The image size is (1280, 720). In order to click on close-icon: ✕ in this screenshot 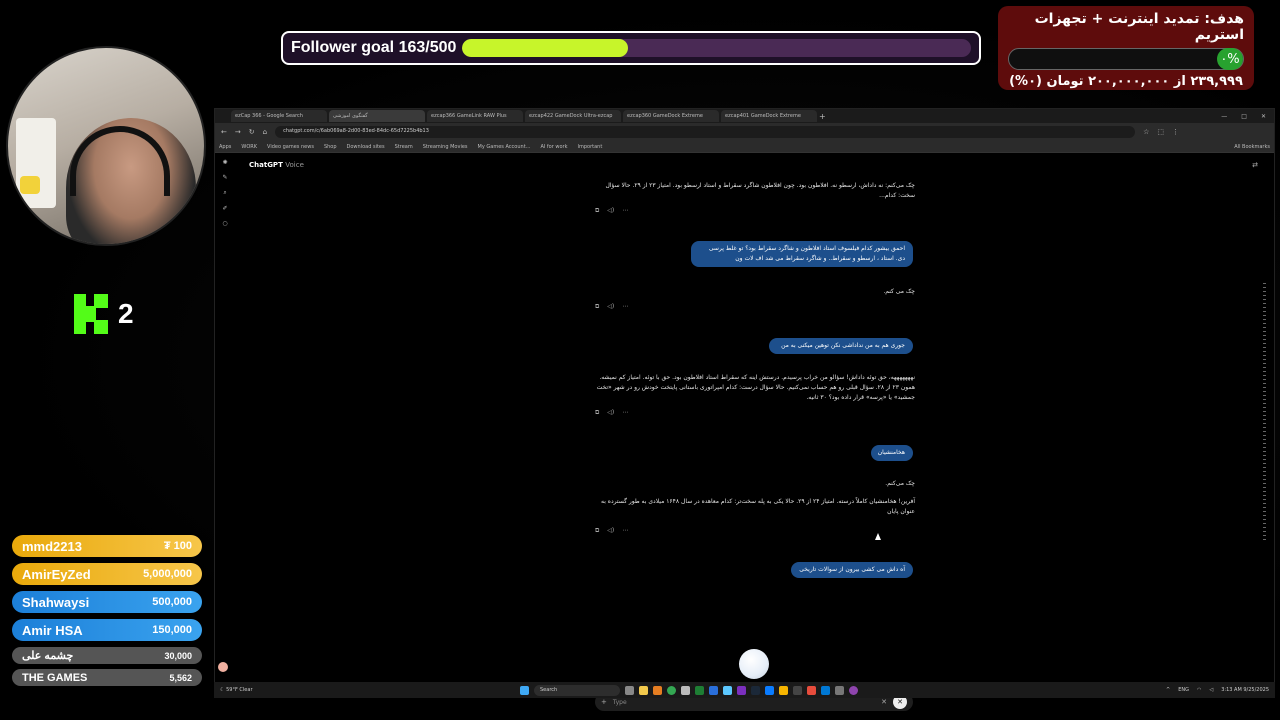, I will do `click(1263, 116)`.